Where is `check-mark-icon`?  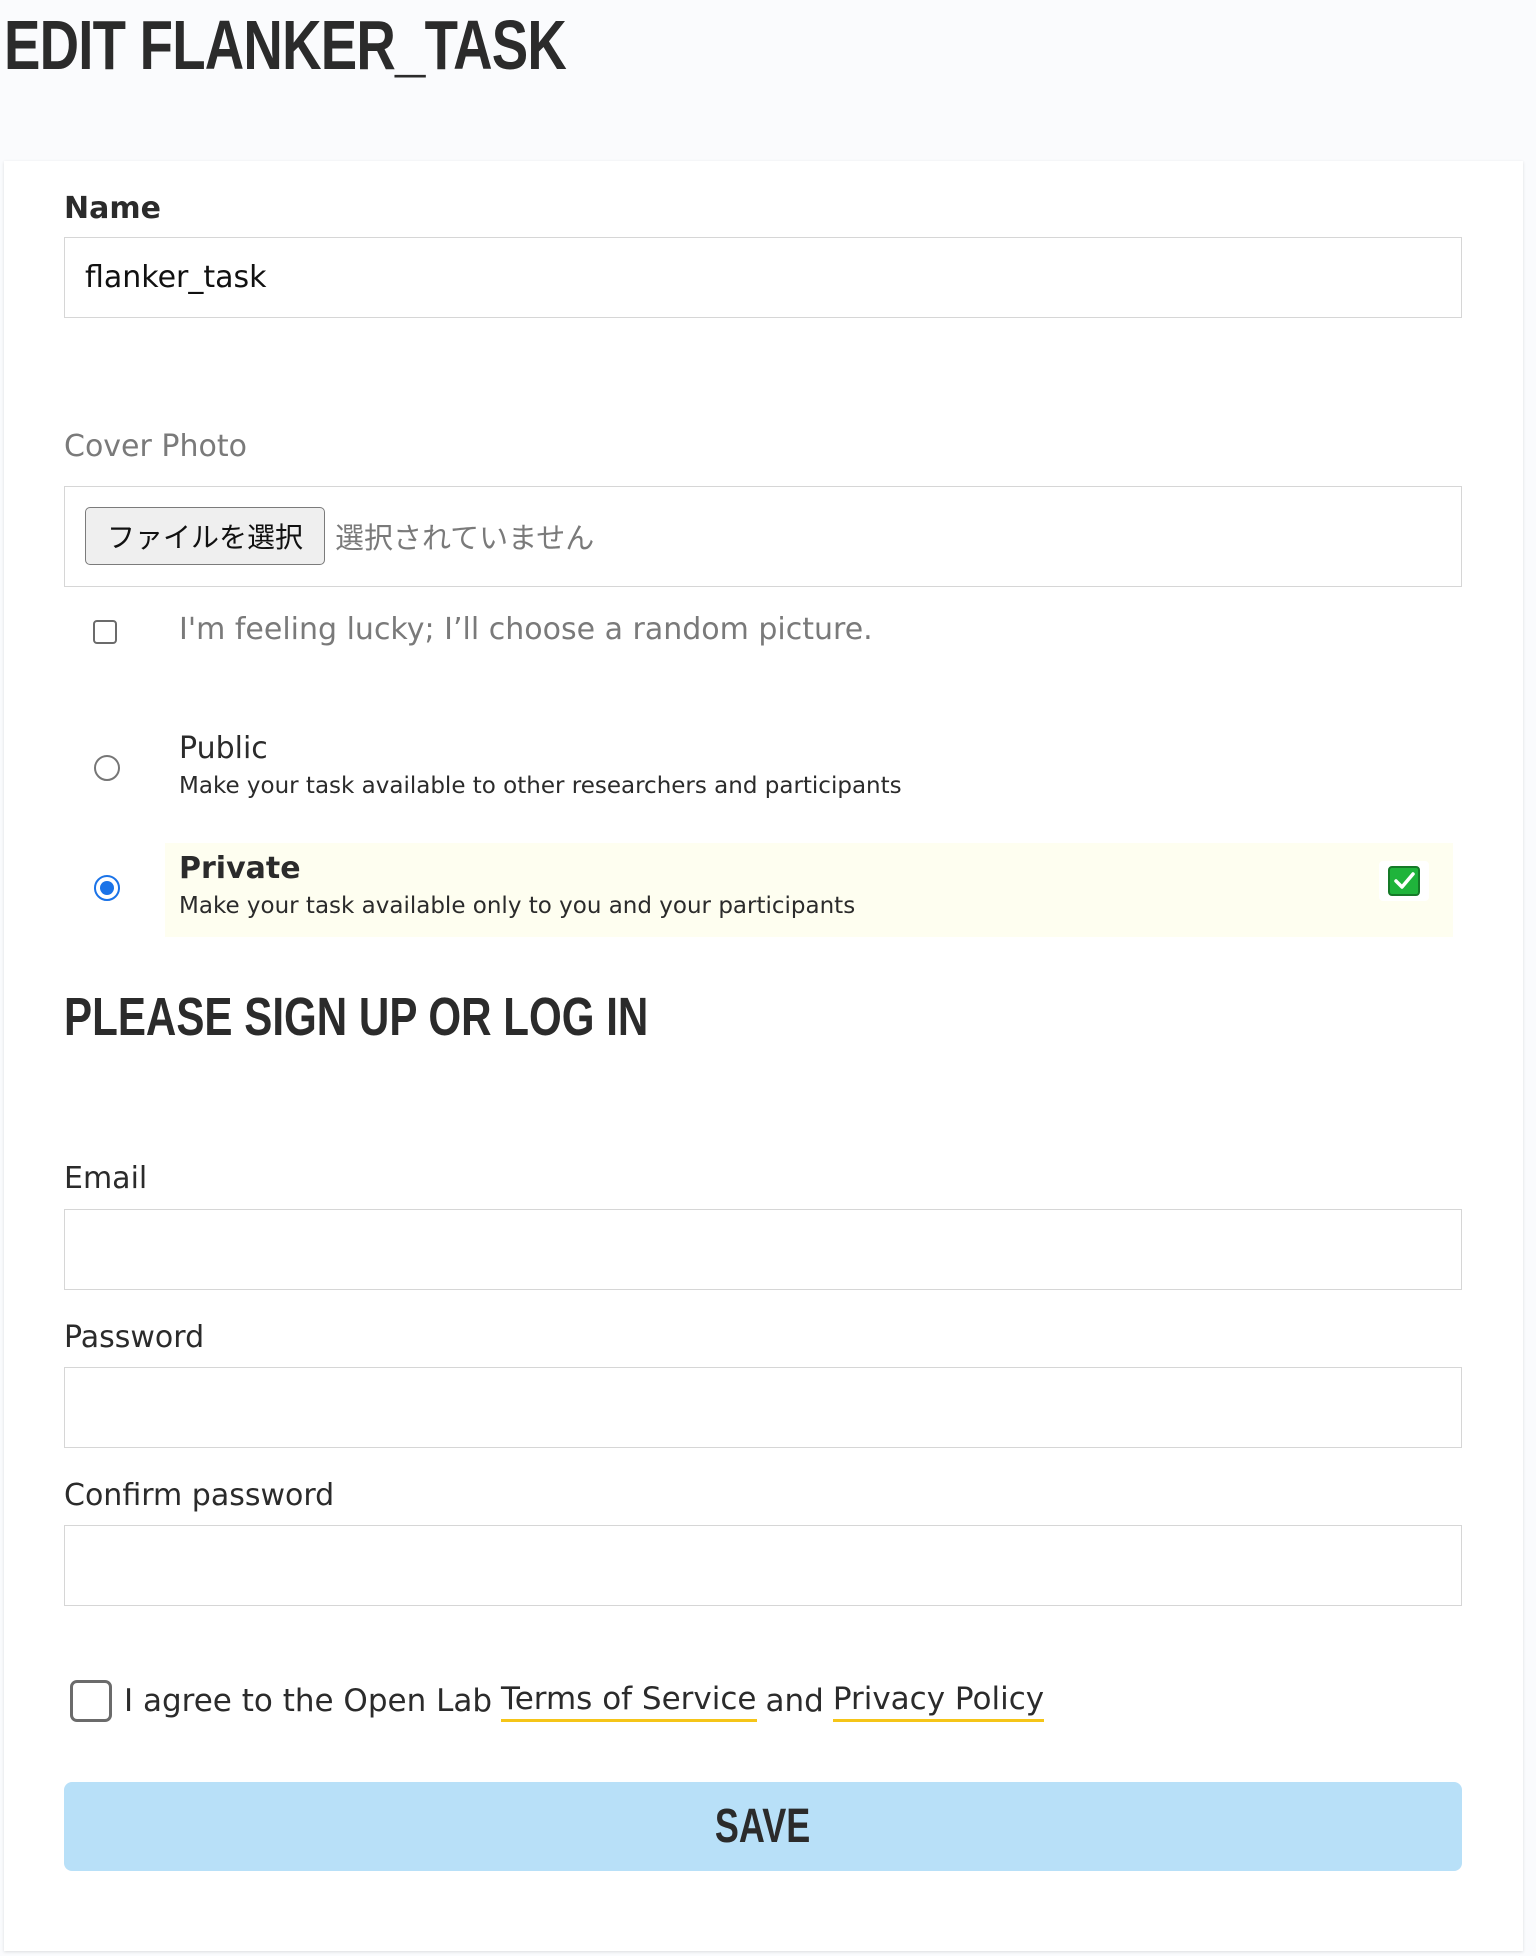
check-mark-icon is located at coordinates (1404, 881).